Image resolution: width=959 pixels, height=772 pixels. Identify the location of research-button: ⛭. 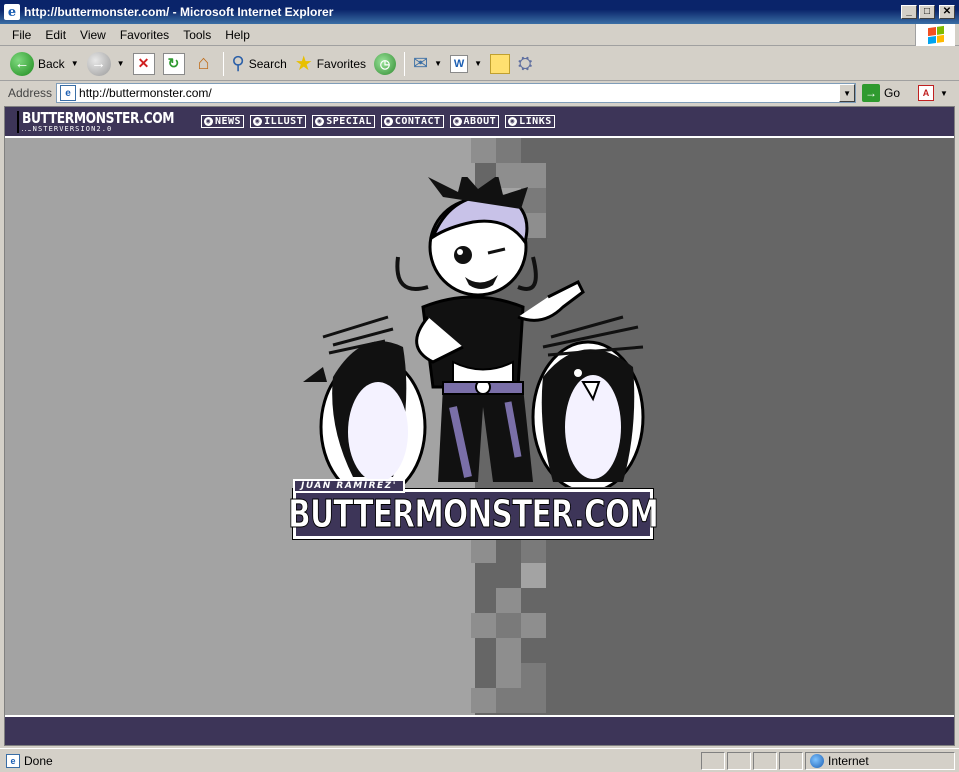
(525, 64).